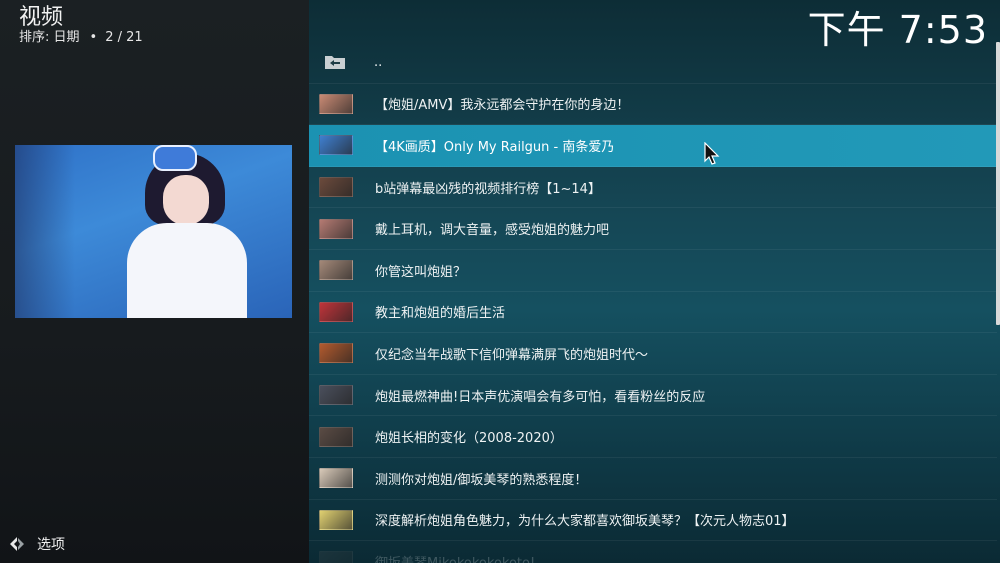  What do you see at coordinates (488, 189) in the screenshot?
I see `list-item-label: b站弹幕最凶残的视频排行榜【1~14】` at bounding box center [488, 189].